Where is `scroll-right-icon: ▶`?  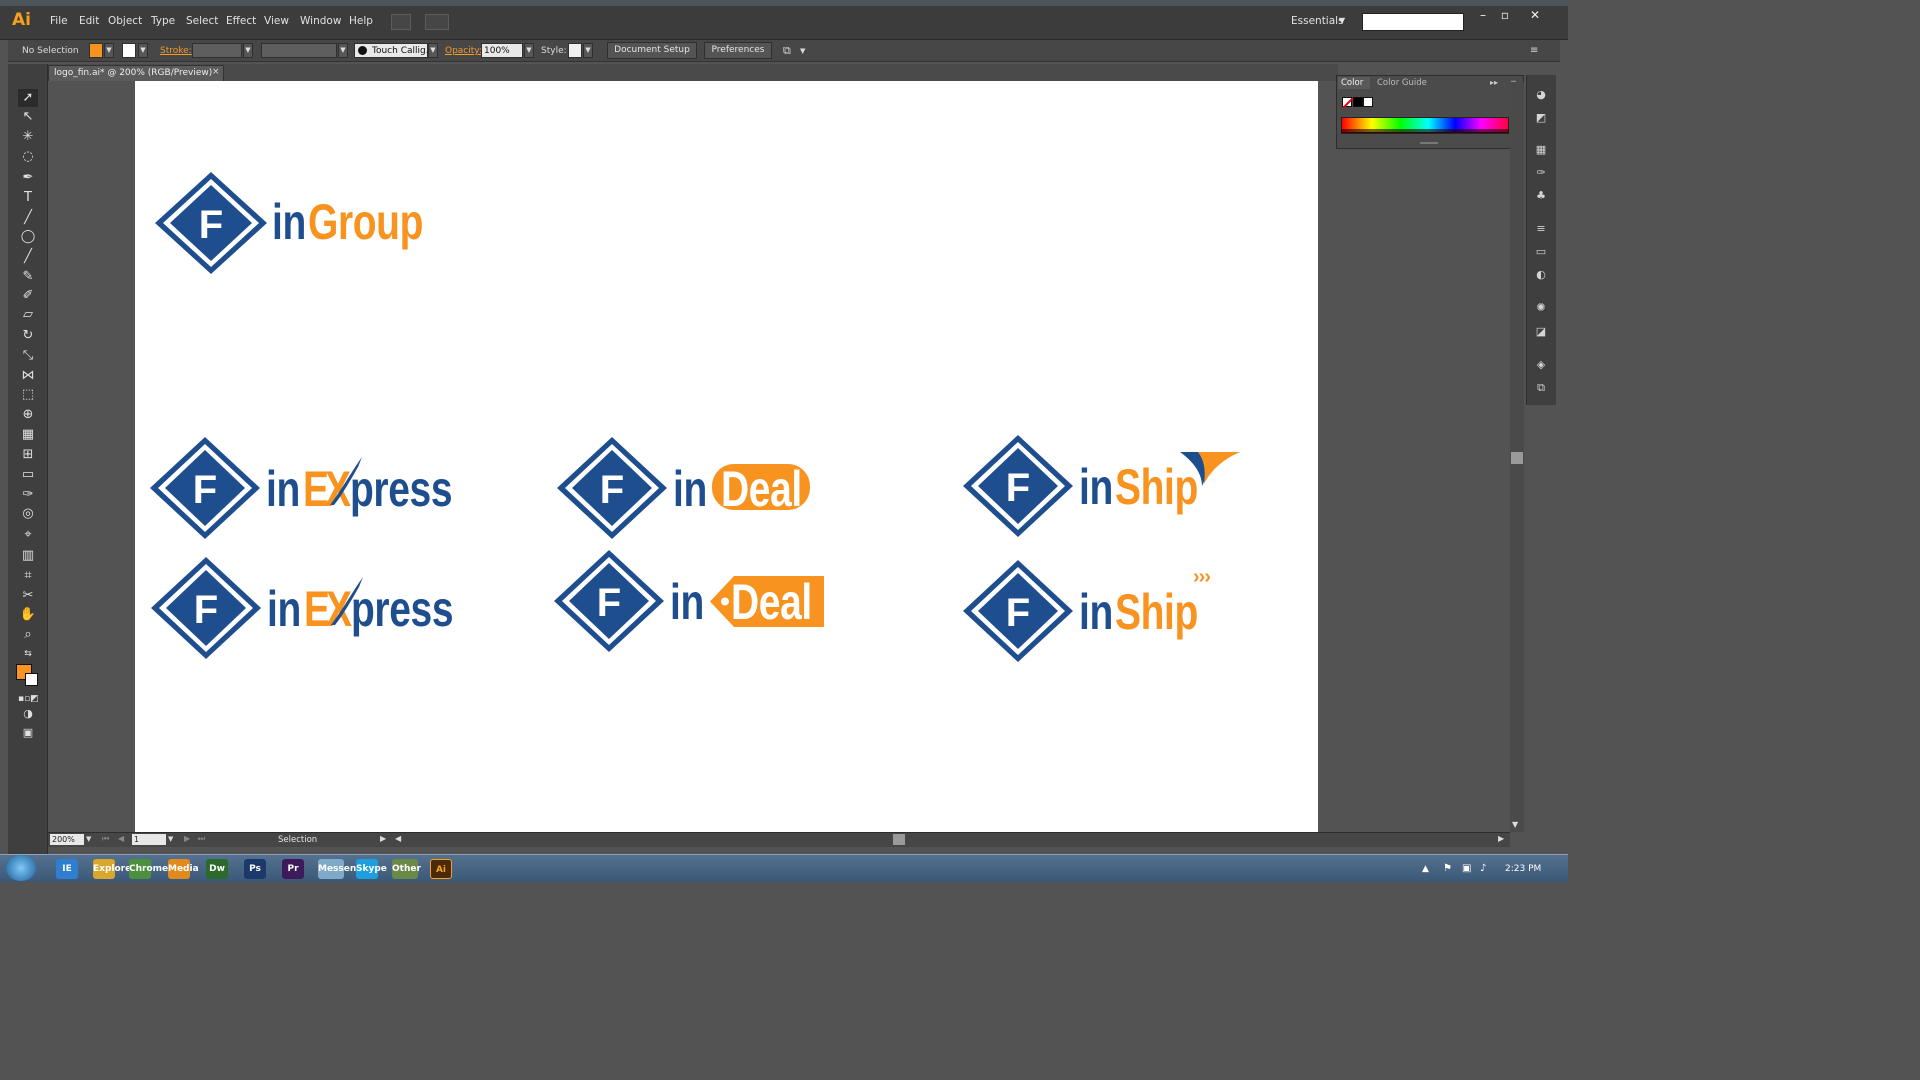 scroll-right-icon: ▶ is located at coordinates (1501, 838).